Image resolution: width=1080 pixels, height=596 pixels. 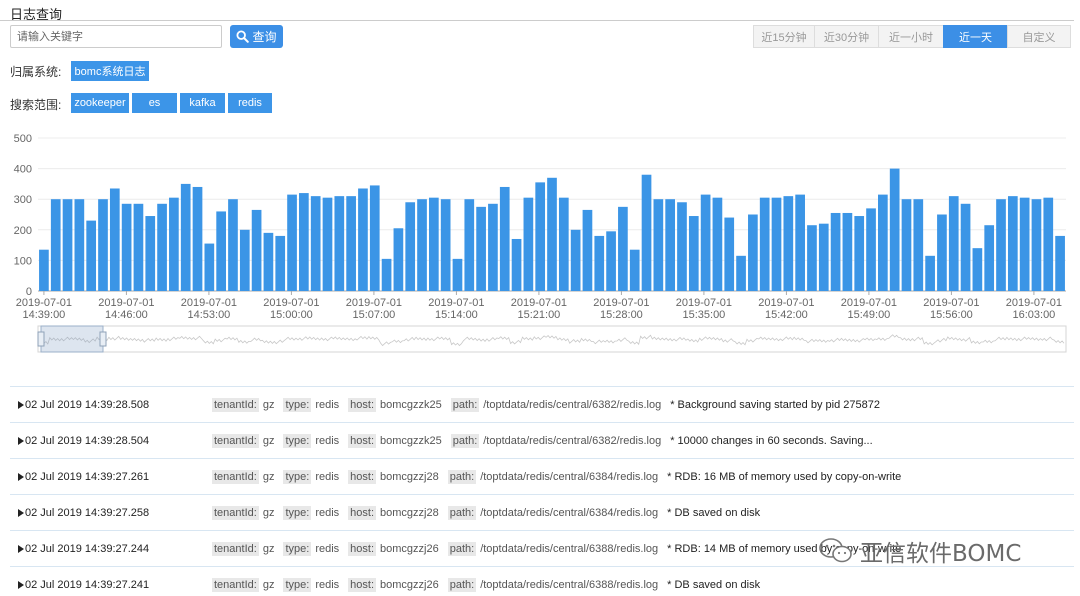 I want to click on field-path-value: /toptdata/redis/central/6388/redis.log, so click(x=569, y=584).